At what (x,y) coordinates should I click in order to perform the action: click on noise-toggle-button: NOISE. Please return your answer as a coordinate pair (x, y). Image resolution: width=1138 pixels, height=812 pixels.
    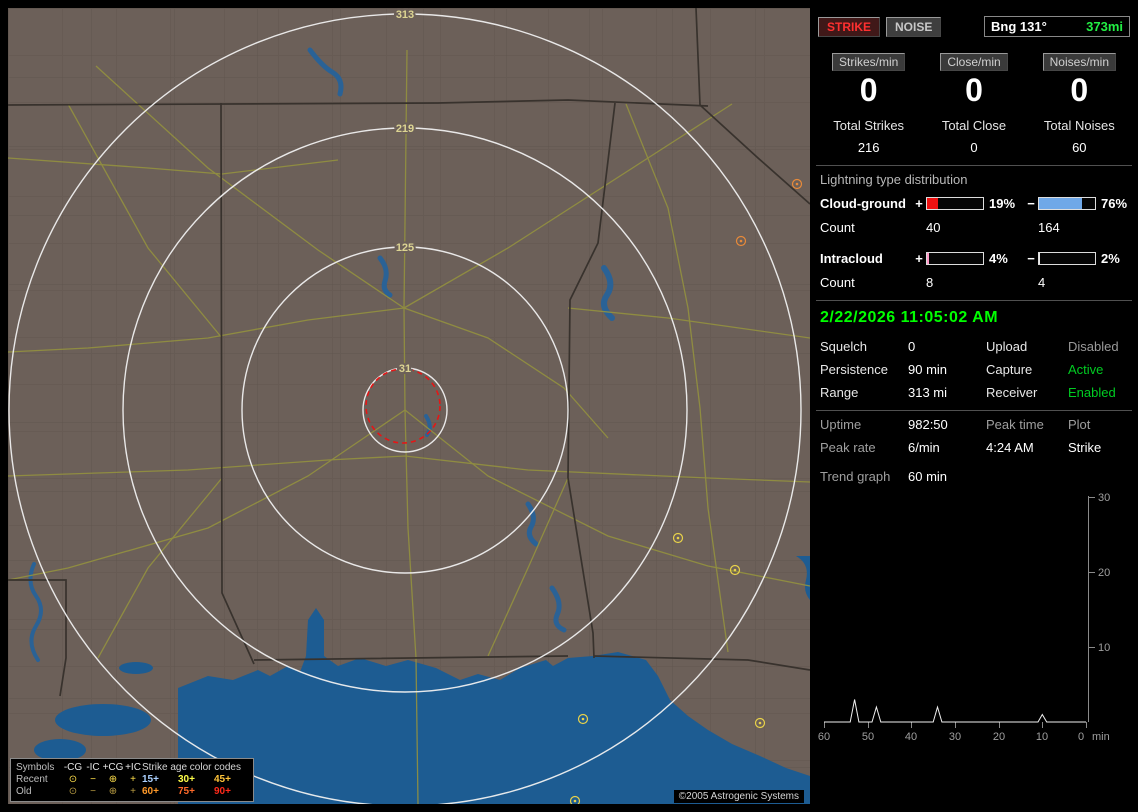
    Looking at the image, I should click on (914, 26).